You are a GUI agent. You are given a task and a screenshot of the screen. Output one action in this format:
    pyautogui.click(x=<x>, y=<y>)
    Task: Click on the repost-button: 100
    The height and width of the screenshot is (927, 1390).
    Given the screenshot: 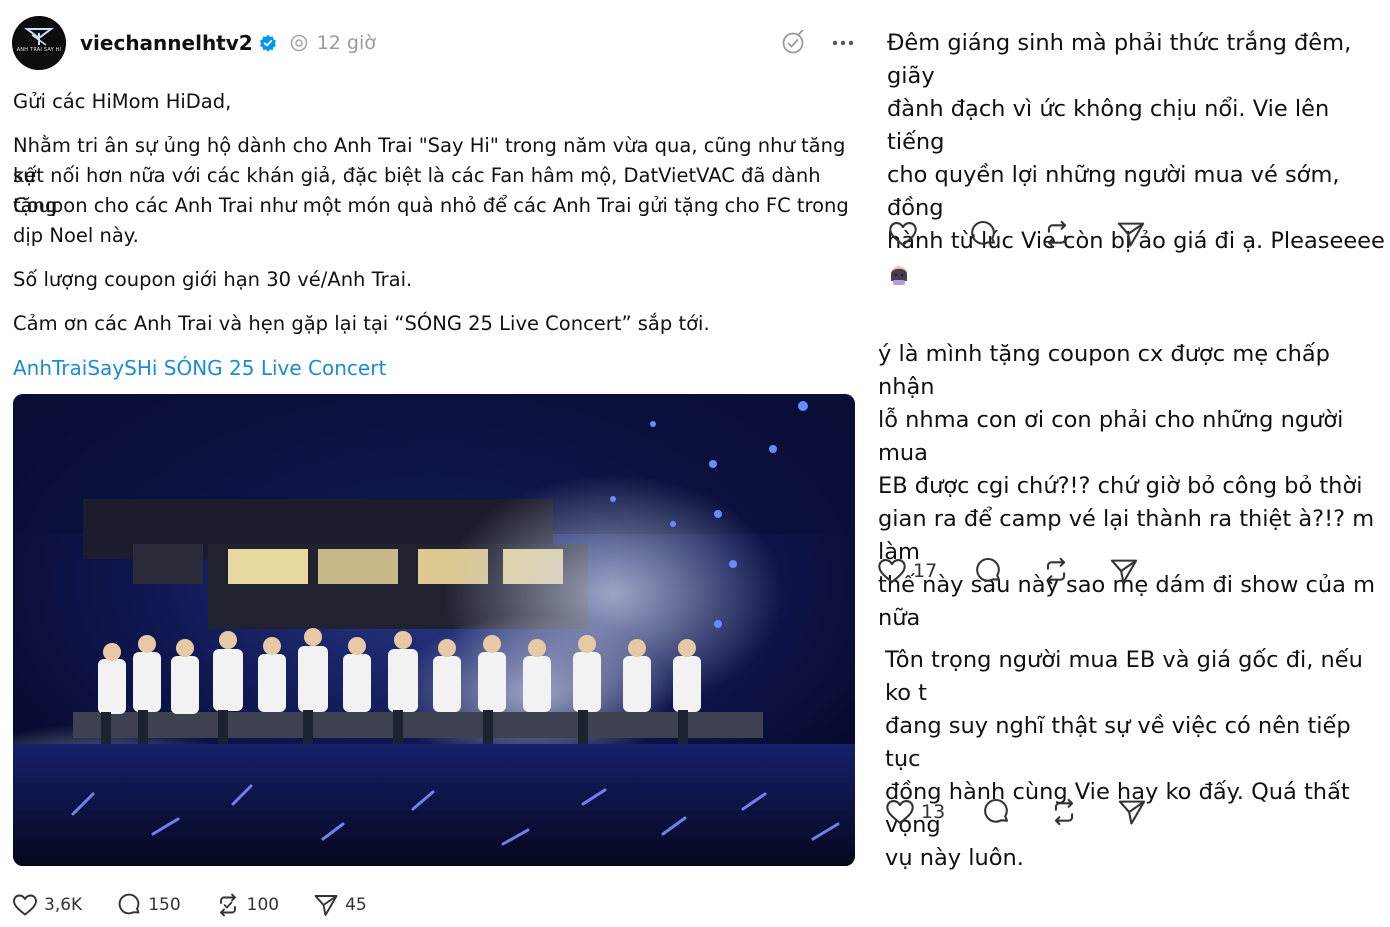 What is the action you would take?
    pyautogui.click(x=247, y=905)
    